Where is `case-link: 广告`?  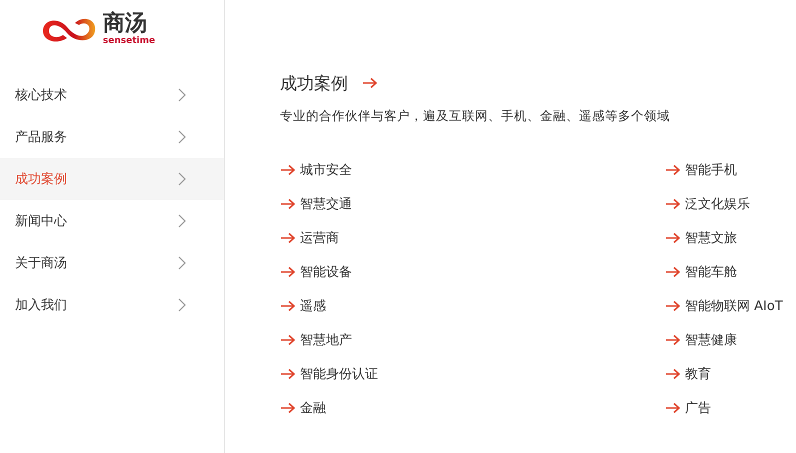
case-link: 广告 is located at coordinates (698, 408).